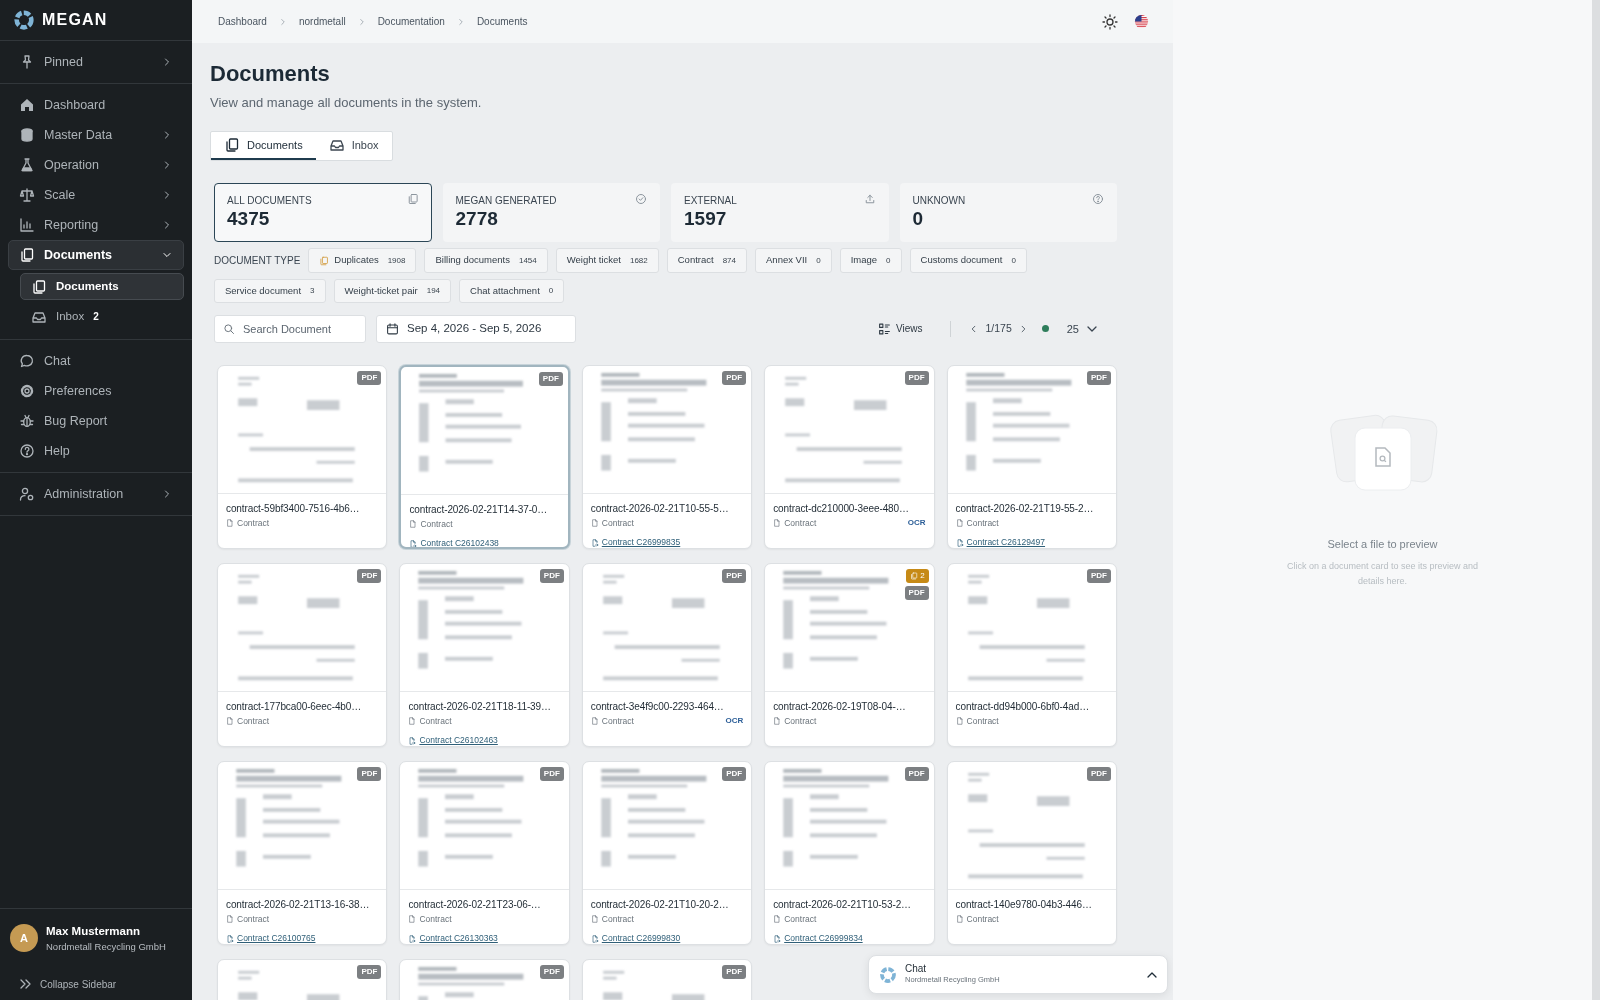  What do you see at coordinates (96, 361) in the screenshot?
I see `sidebar-item: Chat` at bounding box center [96, 361].